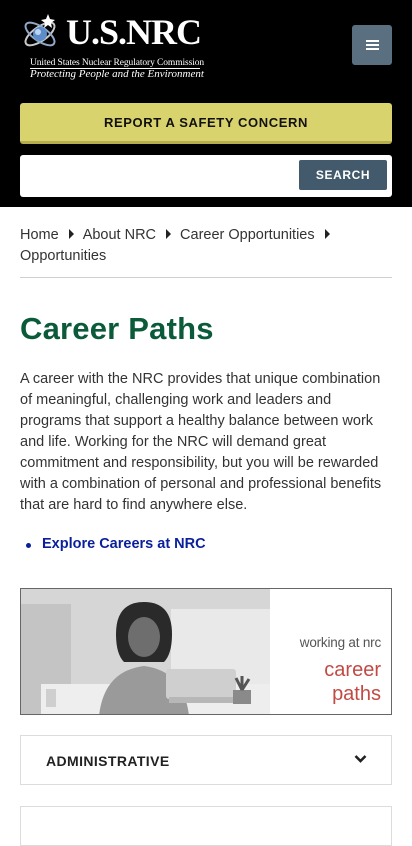 This screenshot has width=412, height=846. Describe the element at coordinates (206, 826) in the screenshot. I see `accordion-next` at that location.